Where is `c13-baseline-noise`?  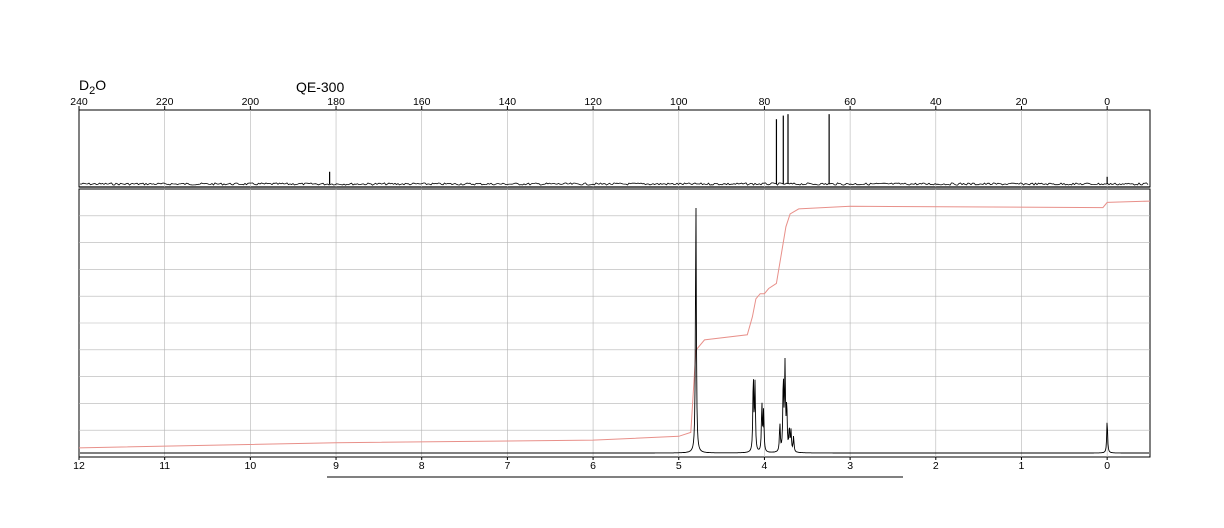
c13-baseline-noise is located at coordinates (614, 184).